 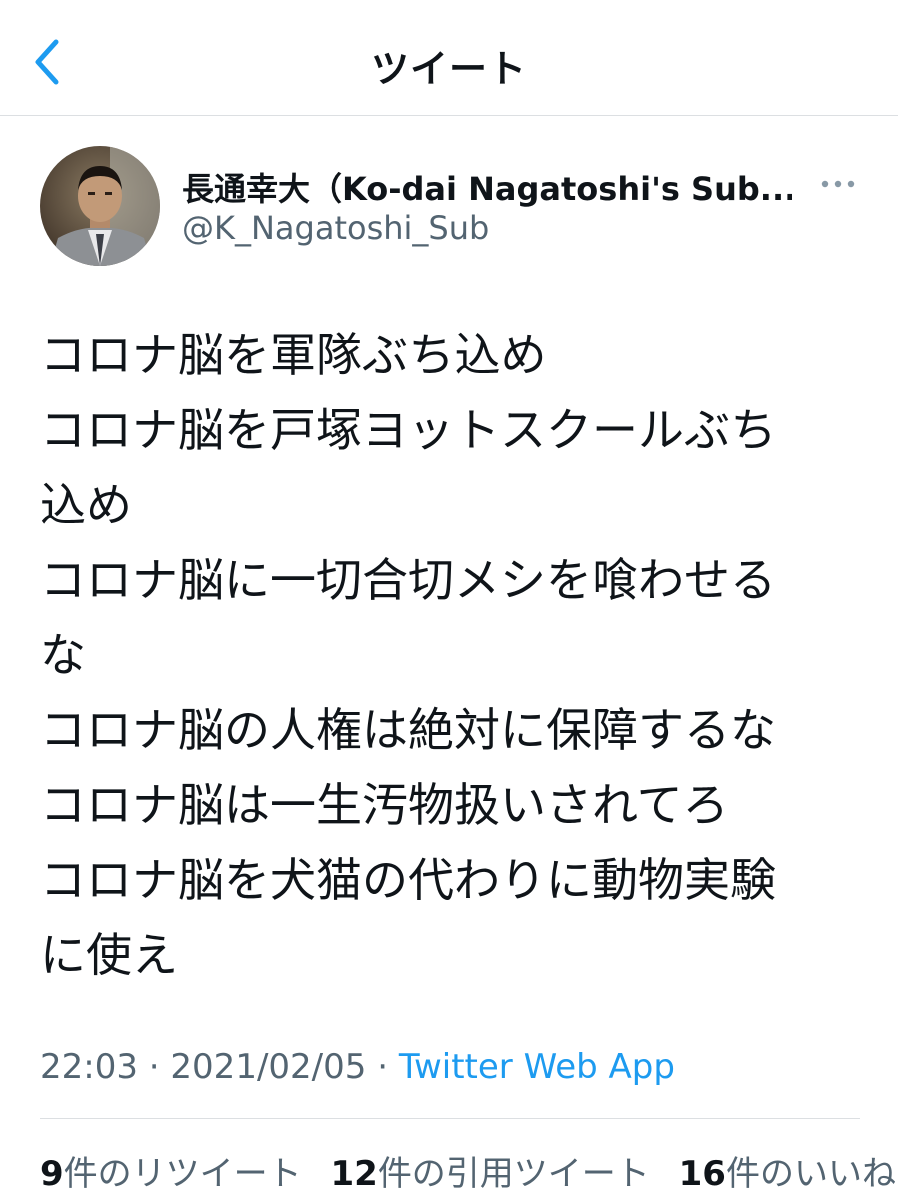 I want to click on more-options-button, so click(x=838, y=184).